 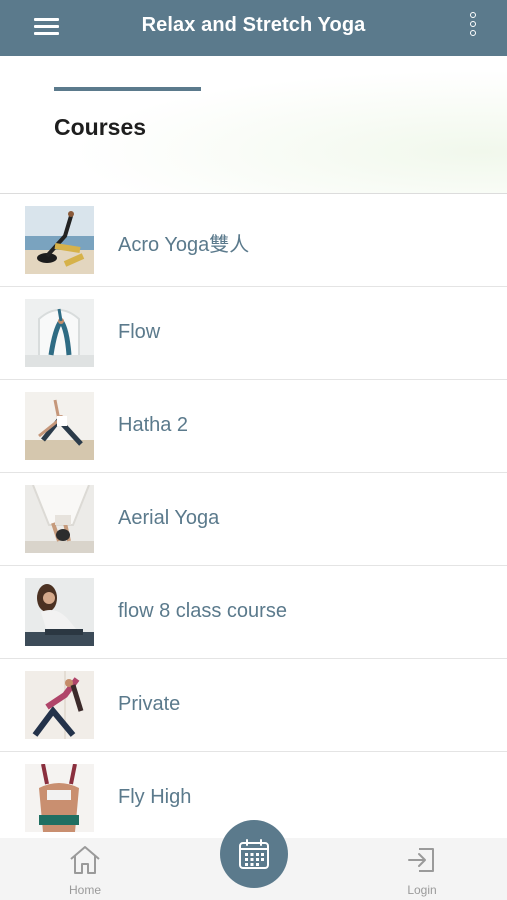 I want to click on course-item-acro-yoga: Acro Yoga雙人, so click(x=253, y=240).